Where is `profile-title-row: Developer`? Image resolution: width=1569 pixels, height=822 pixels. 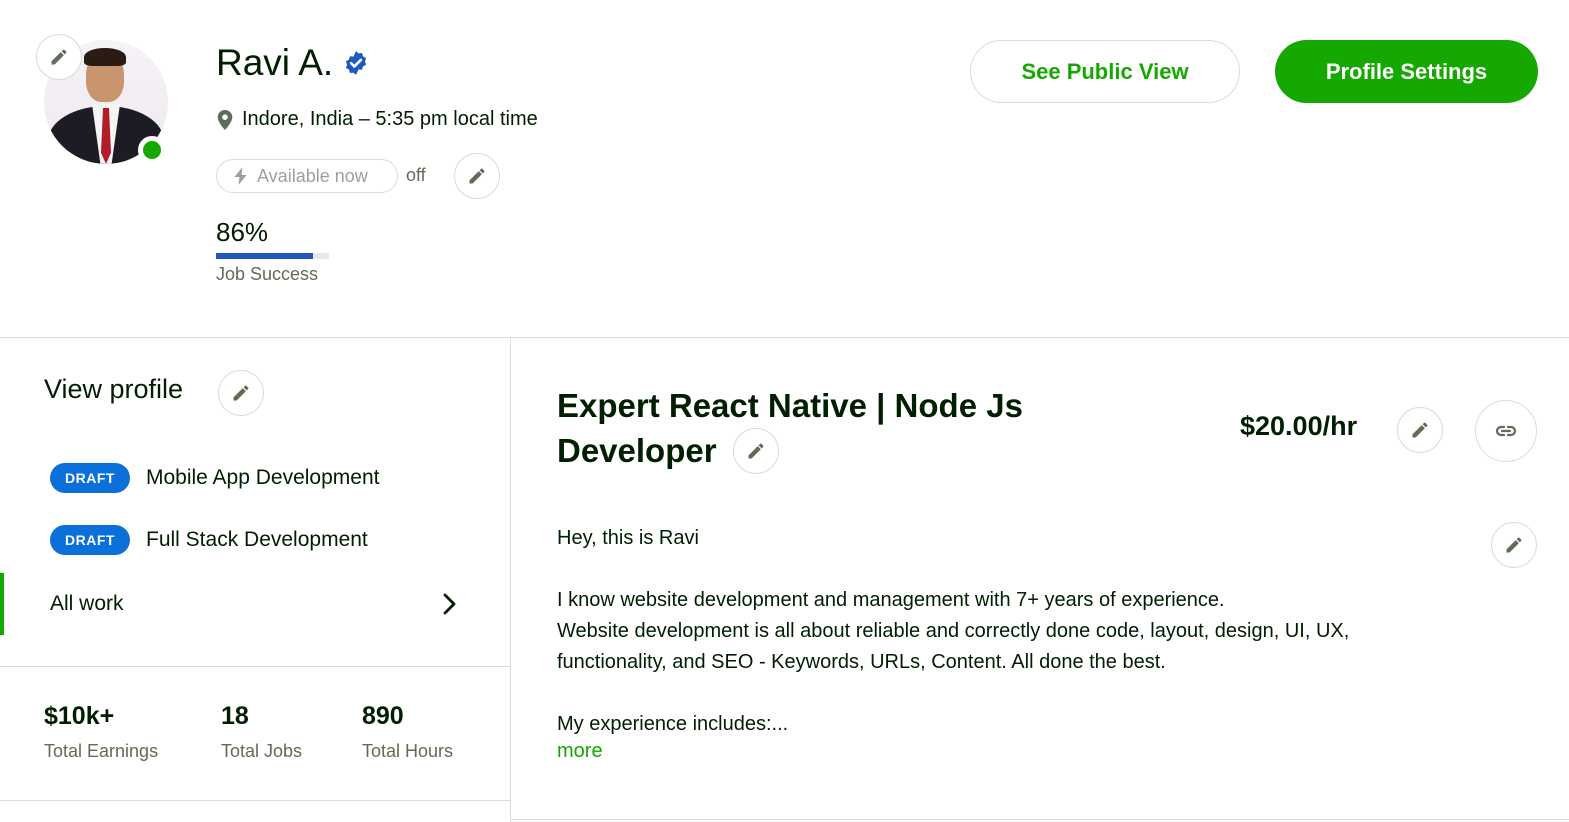
profile-title-row: Developer is located at coordinates (817, 451).